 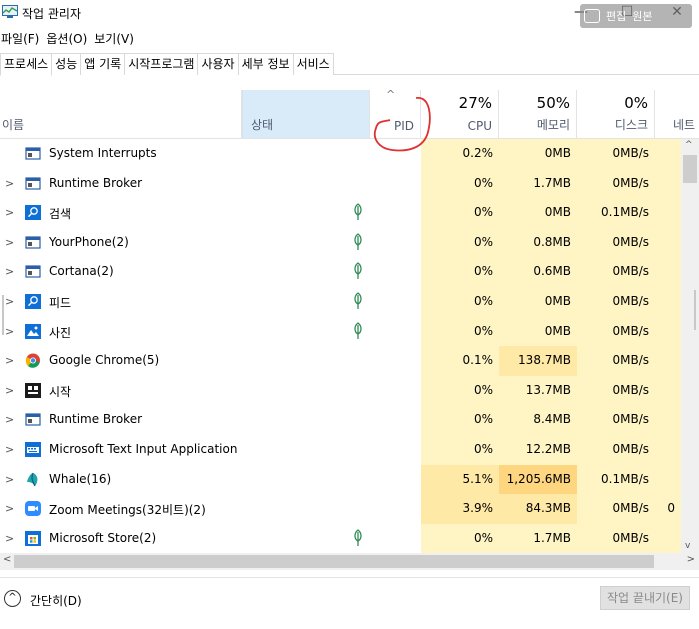 What do you see at coordinates (538, 450) in the screenshot?
I see `process-mem-cell: 12.2MB` at bounding box center [538, 450].